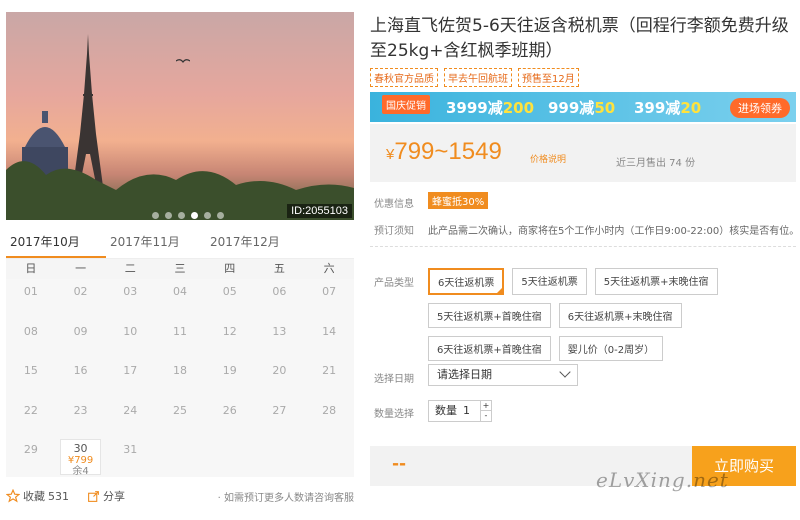 This screenshot has height=520, width=800. I want to click on contact-service-link: · 如需预订更多人数请咨询客服, so click(286, 496).